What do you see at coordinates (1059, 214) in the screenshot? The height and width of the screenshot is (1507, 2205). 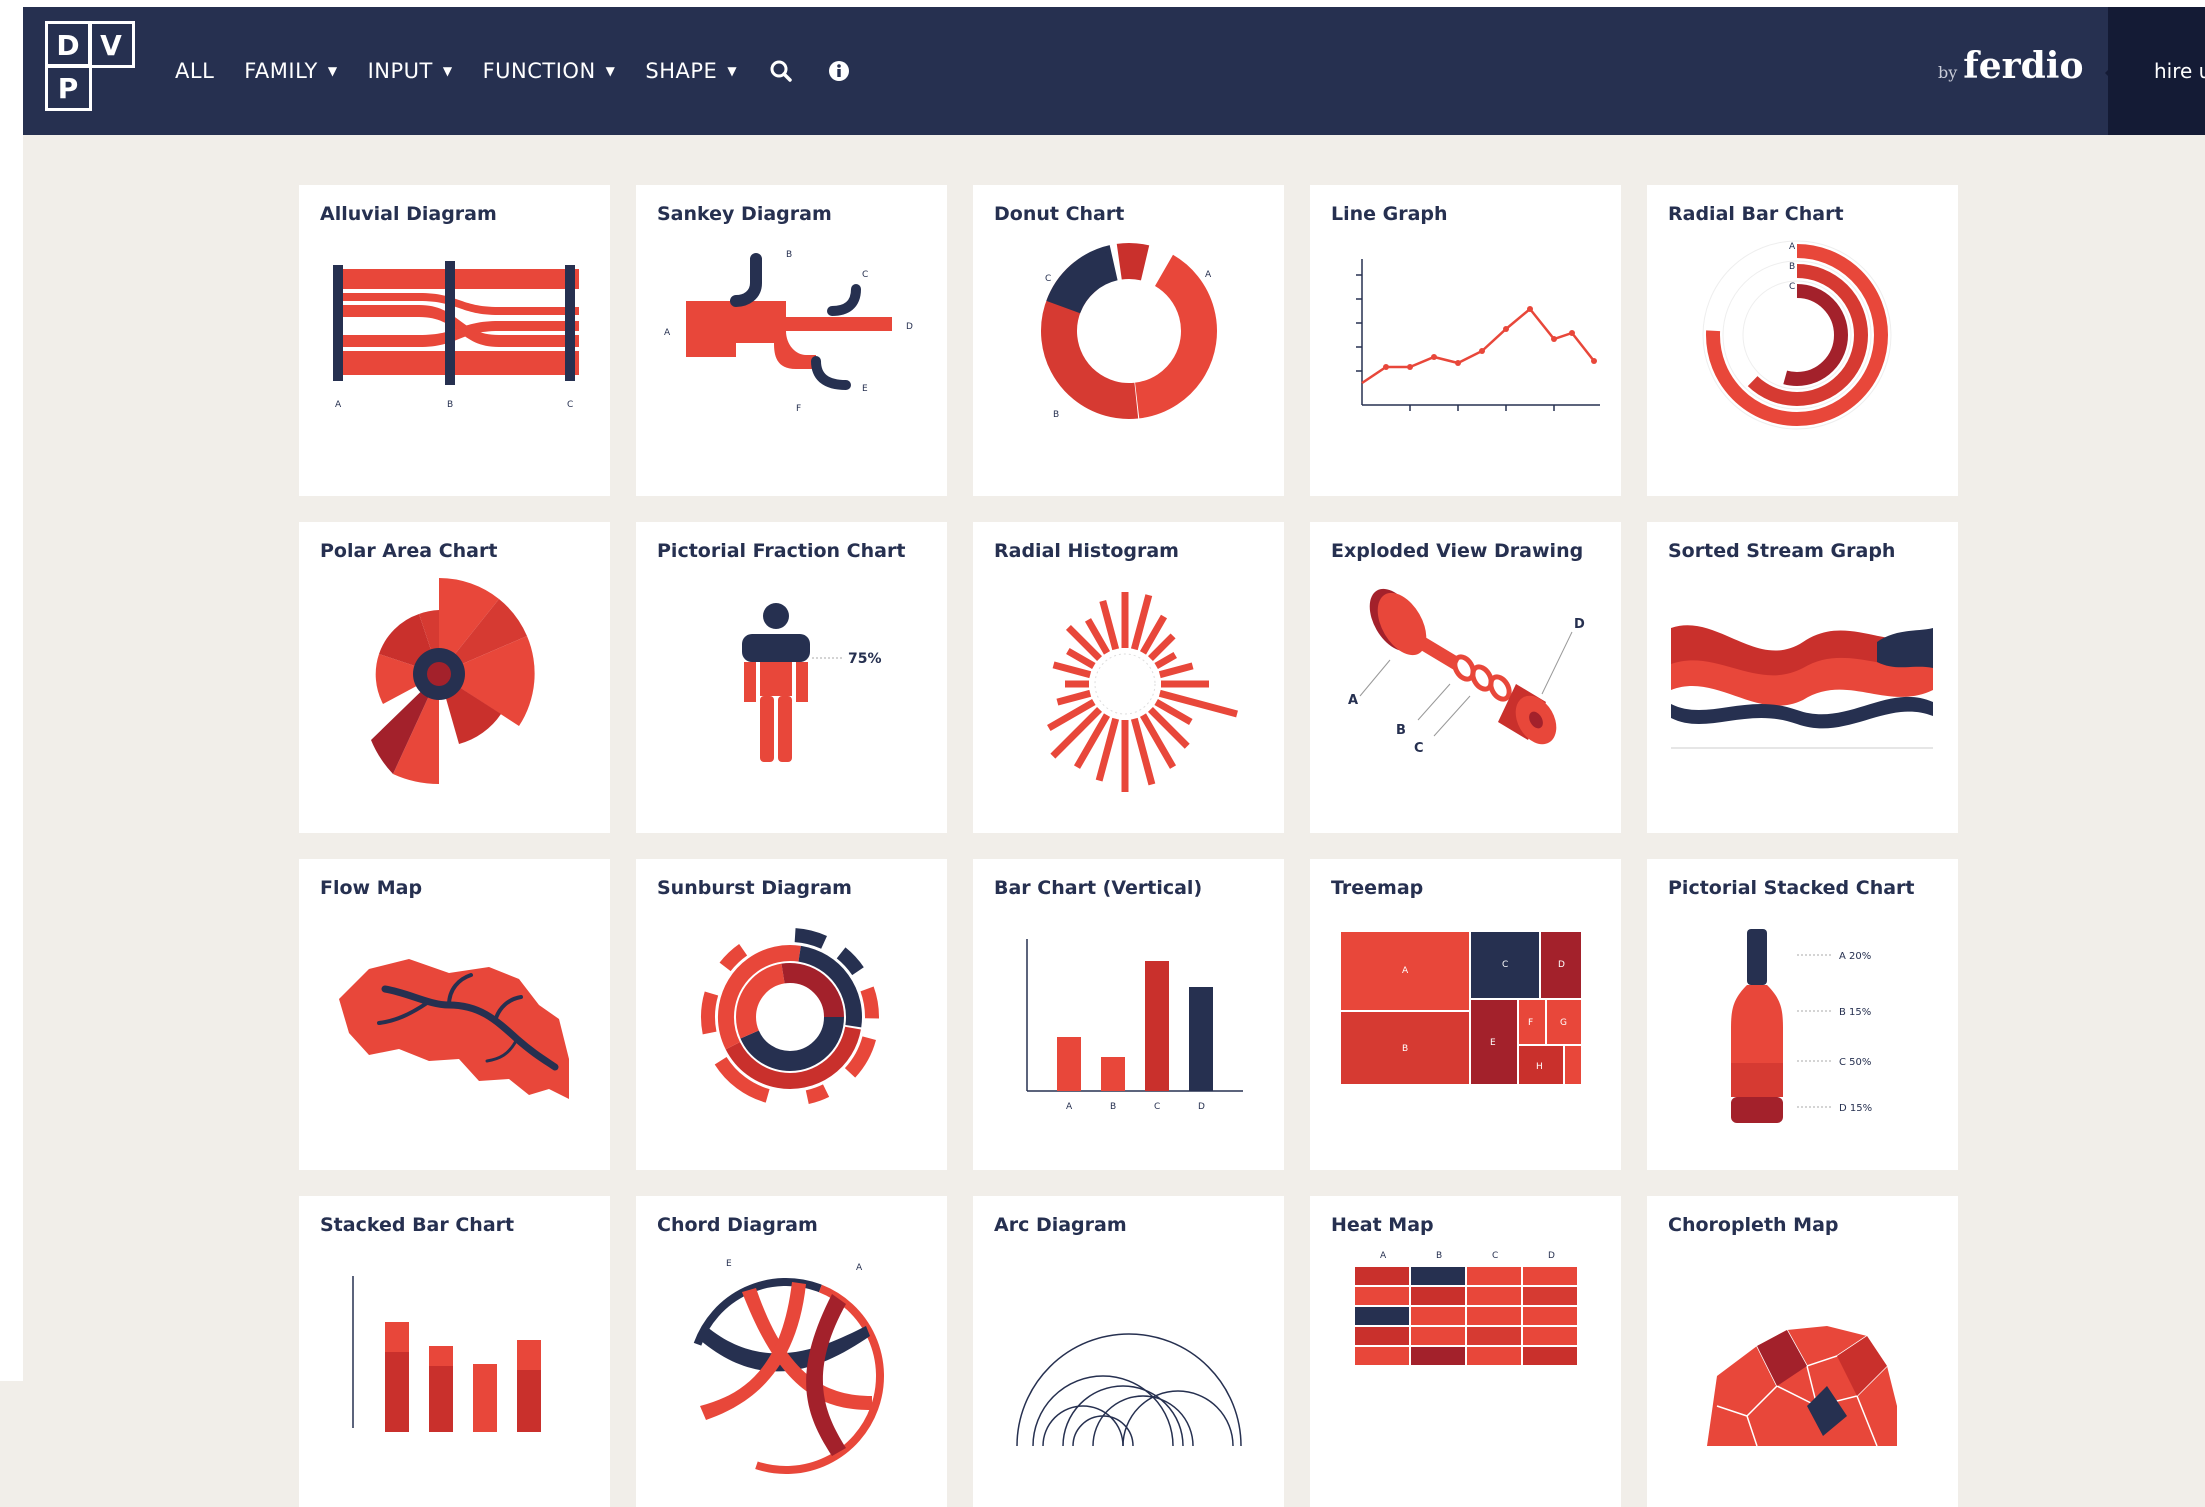 I see `card-title: Donut Chart` at bounding box center [1059, 214].